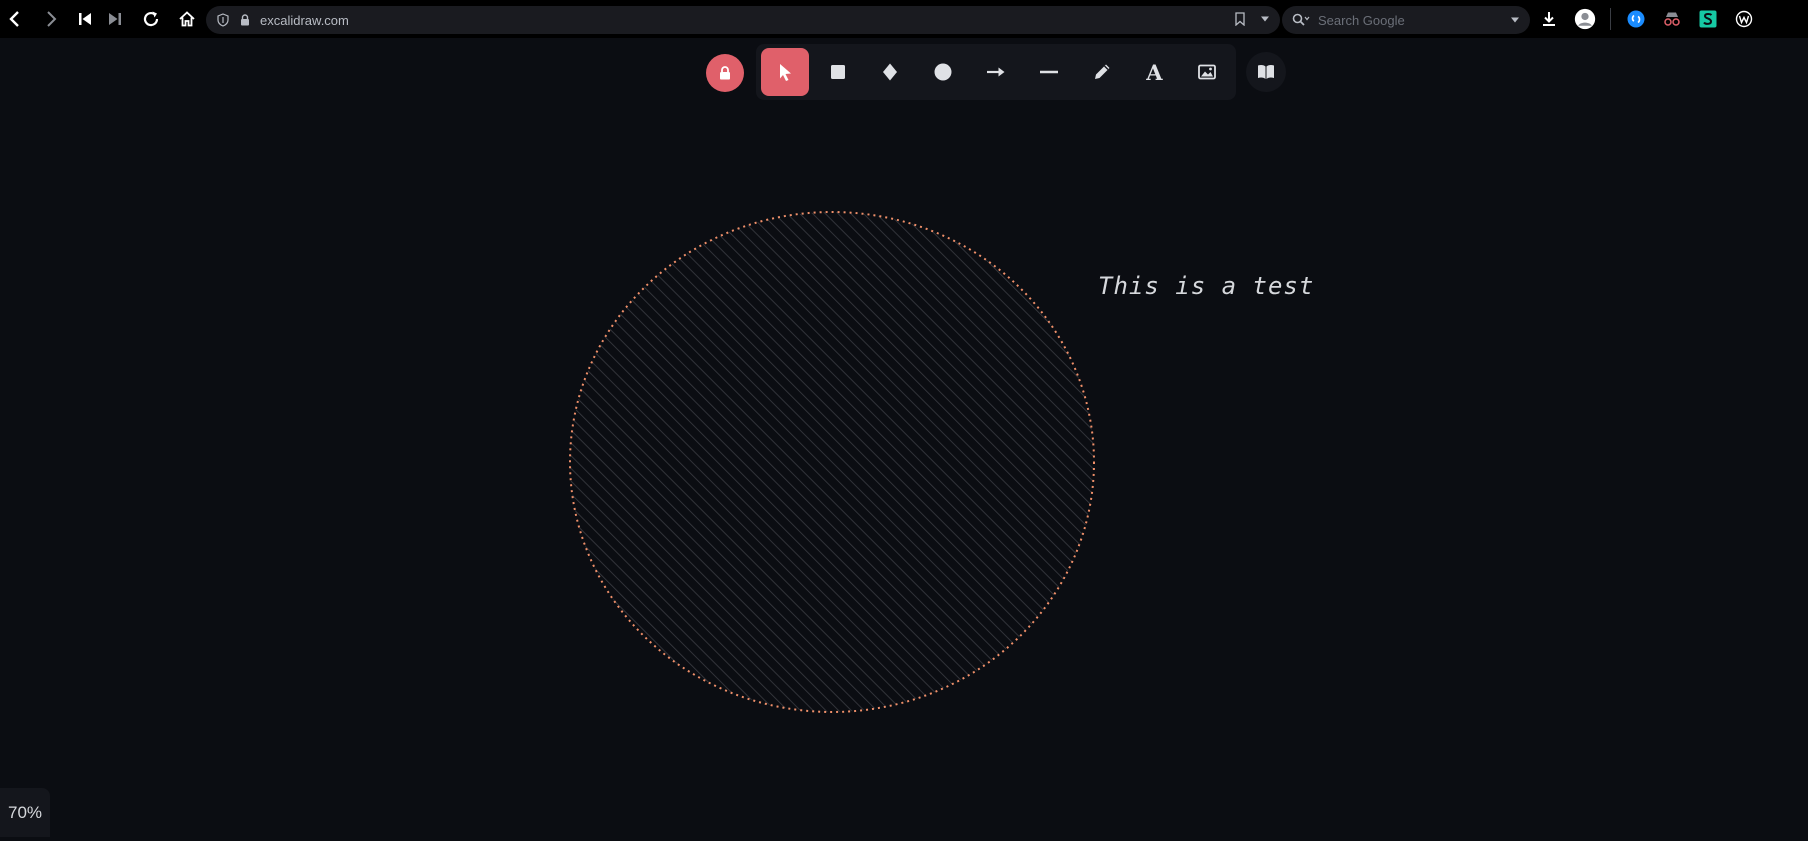  I want to click on tool-selection, so click(785, 72).